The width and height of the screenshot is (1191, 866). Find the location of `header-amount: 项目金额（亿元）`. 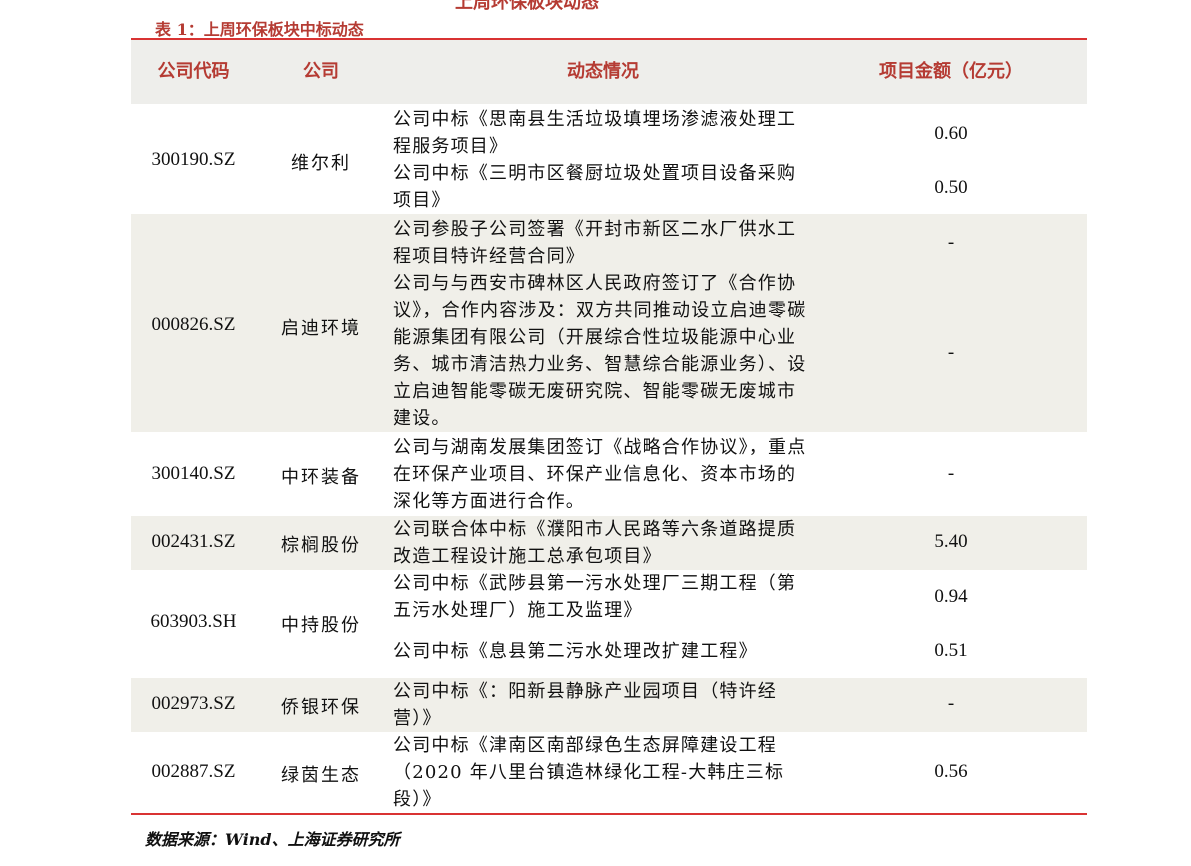

header-amount: 项目金额（亿元） is located at coordinates (951, 71).